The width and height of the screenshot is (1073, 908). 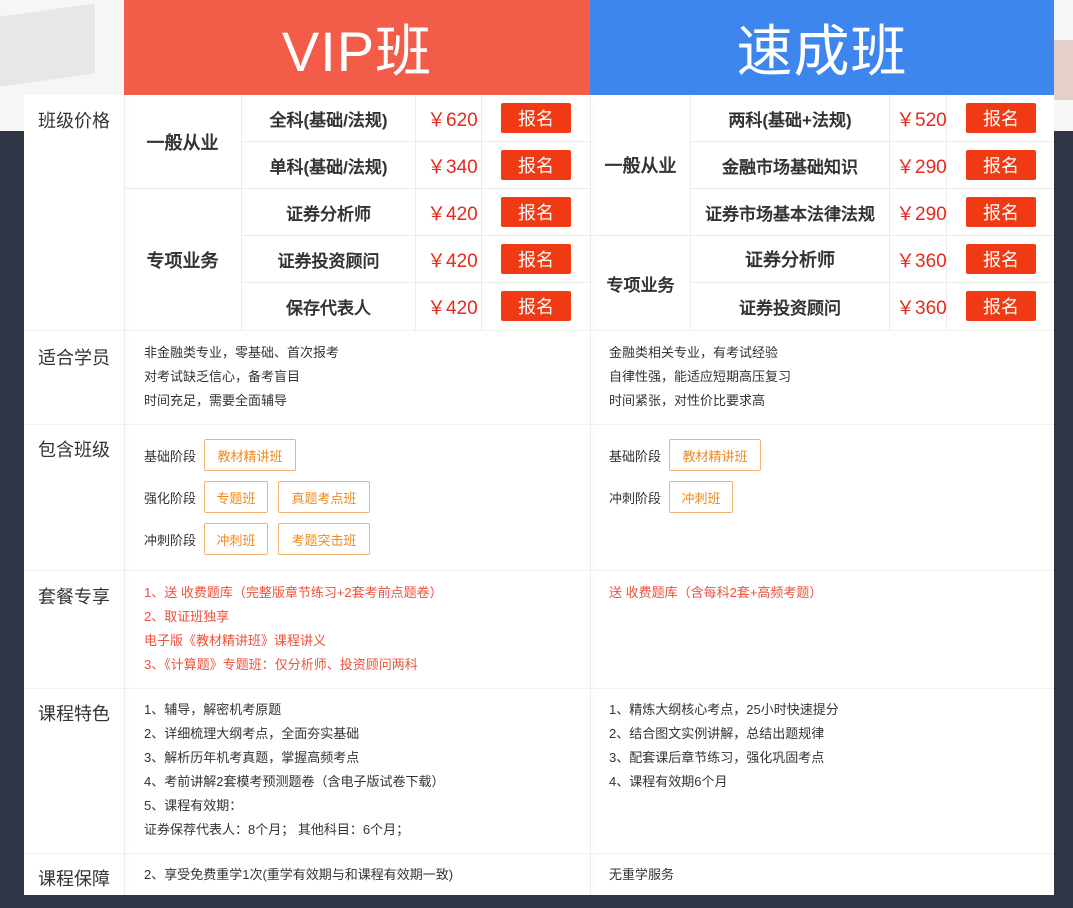 I want to click on bottom-bar, so click(x=539, y=901).